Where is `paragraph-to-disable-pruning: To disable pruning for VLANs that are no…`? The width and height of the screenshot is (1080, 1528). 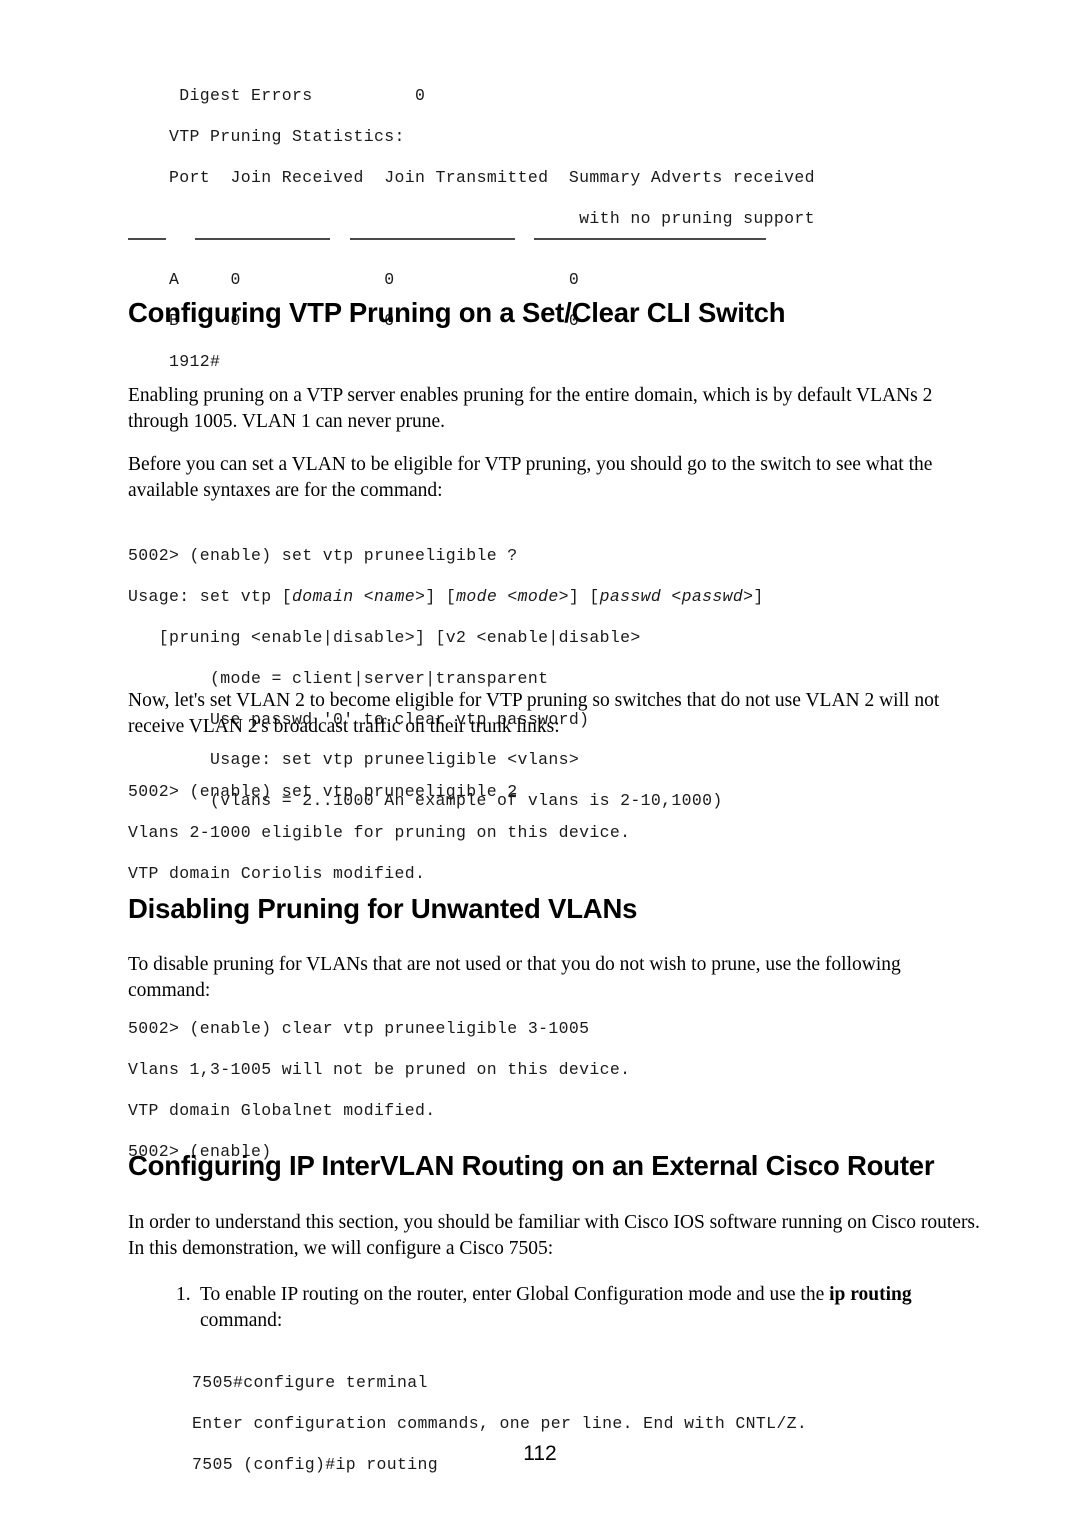 paragraph-to-disable-pruning: To disable pruning for VLANs that are no… is located at coordinates (514, 977).